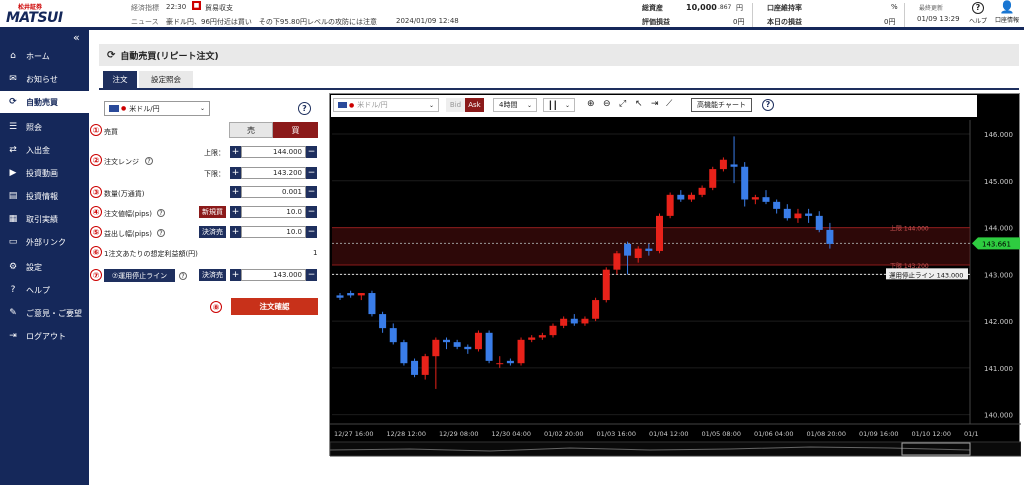 The image size is (1024, 485). I want to click on sidebar-item-label: 外部リンク, so click(46, 242).